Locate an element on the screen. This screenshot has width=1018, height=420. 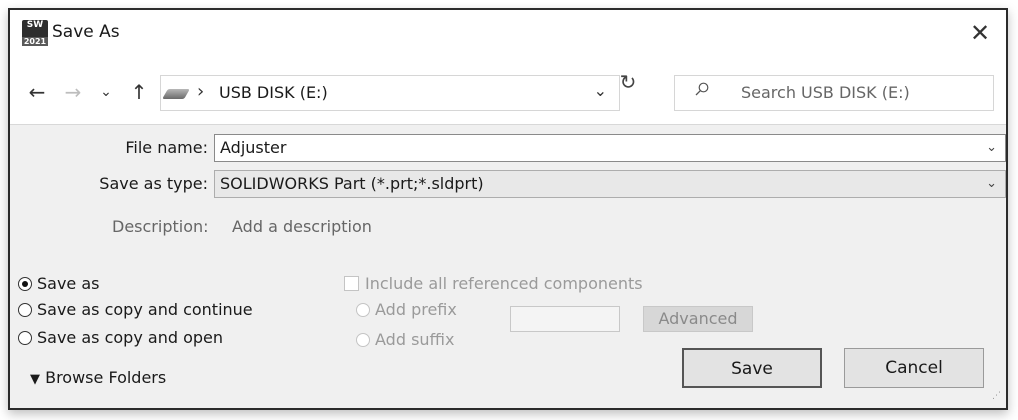
refresh-icon: ↻ is located at coordinates (628, 82).